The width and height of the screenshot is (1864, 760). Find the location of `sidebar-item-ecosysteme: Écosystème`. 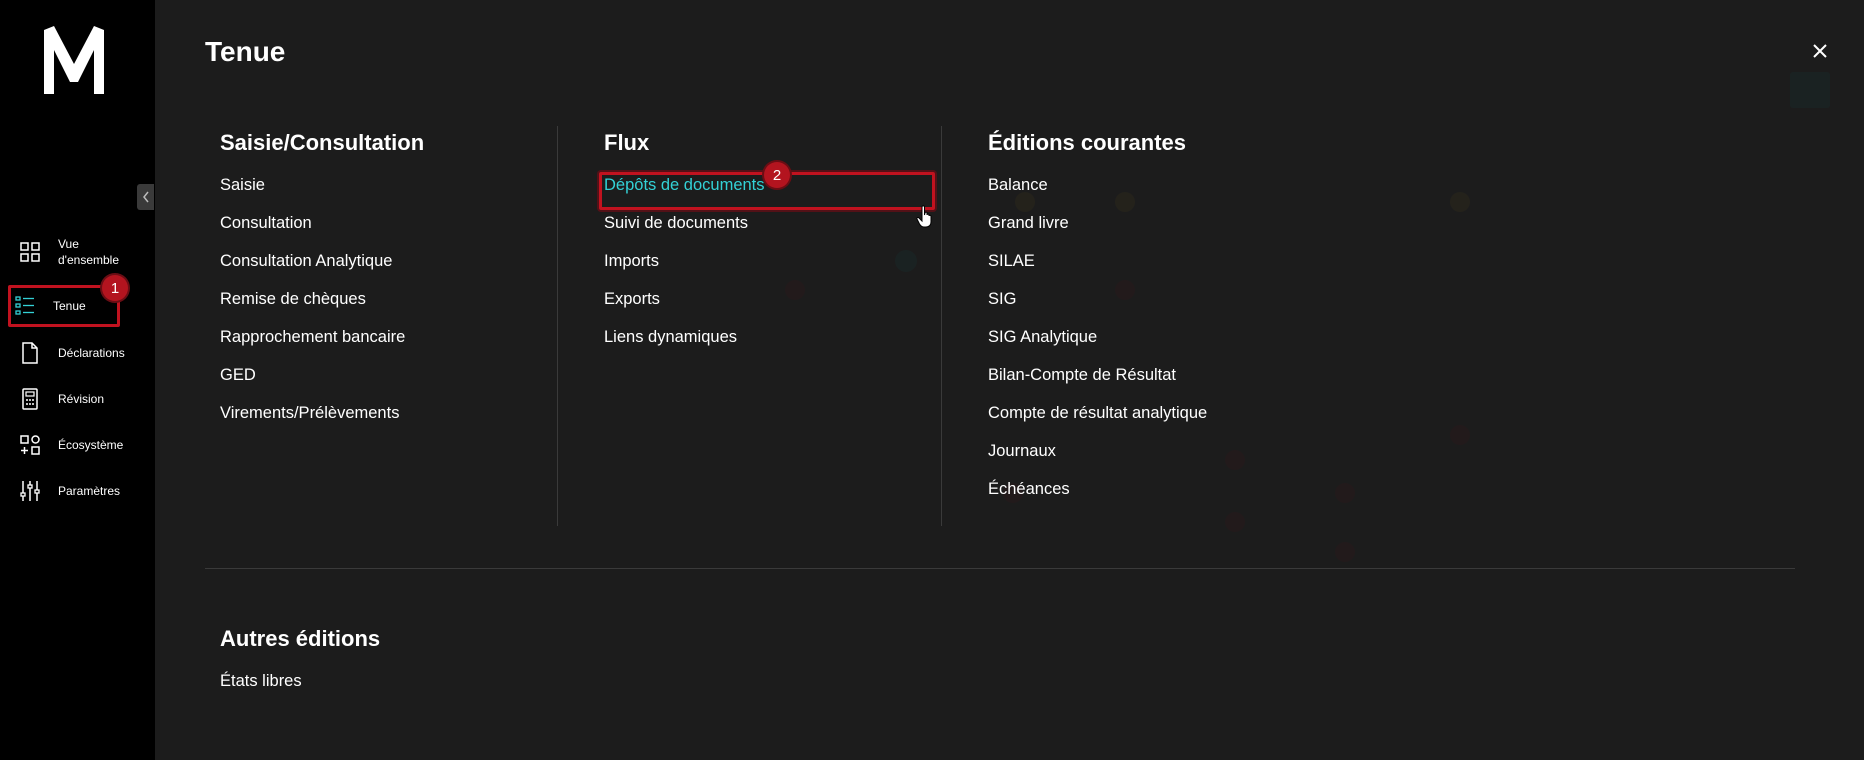

sidebar-item-ecosysteme: Écosystème is located at coordinates (79, 445).